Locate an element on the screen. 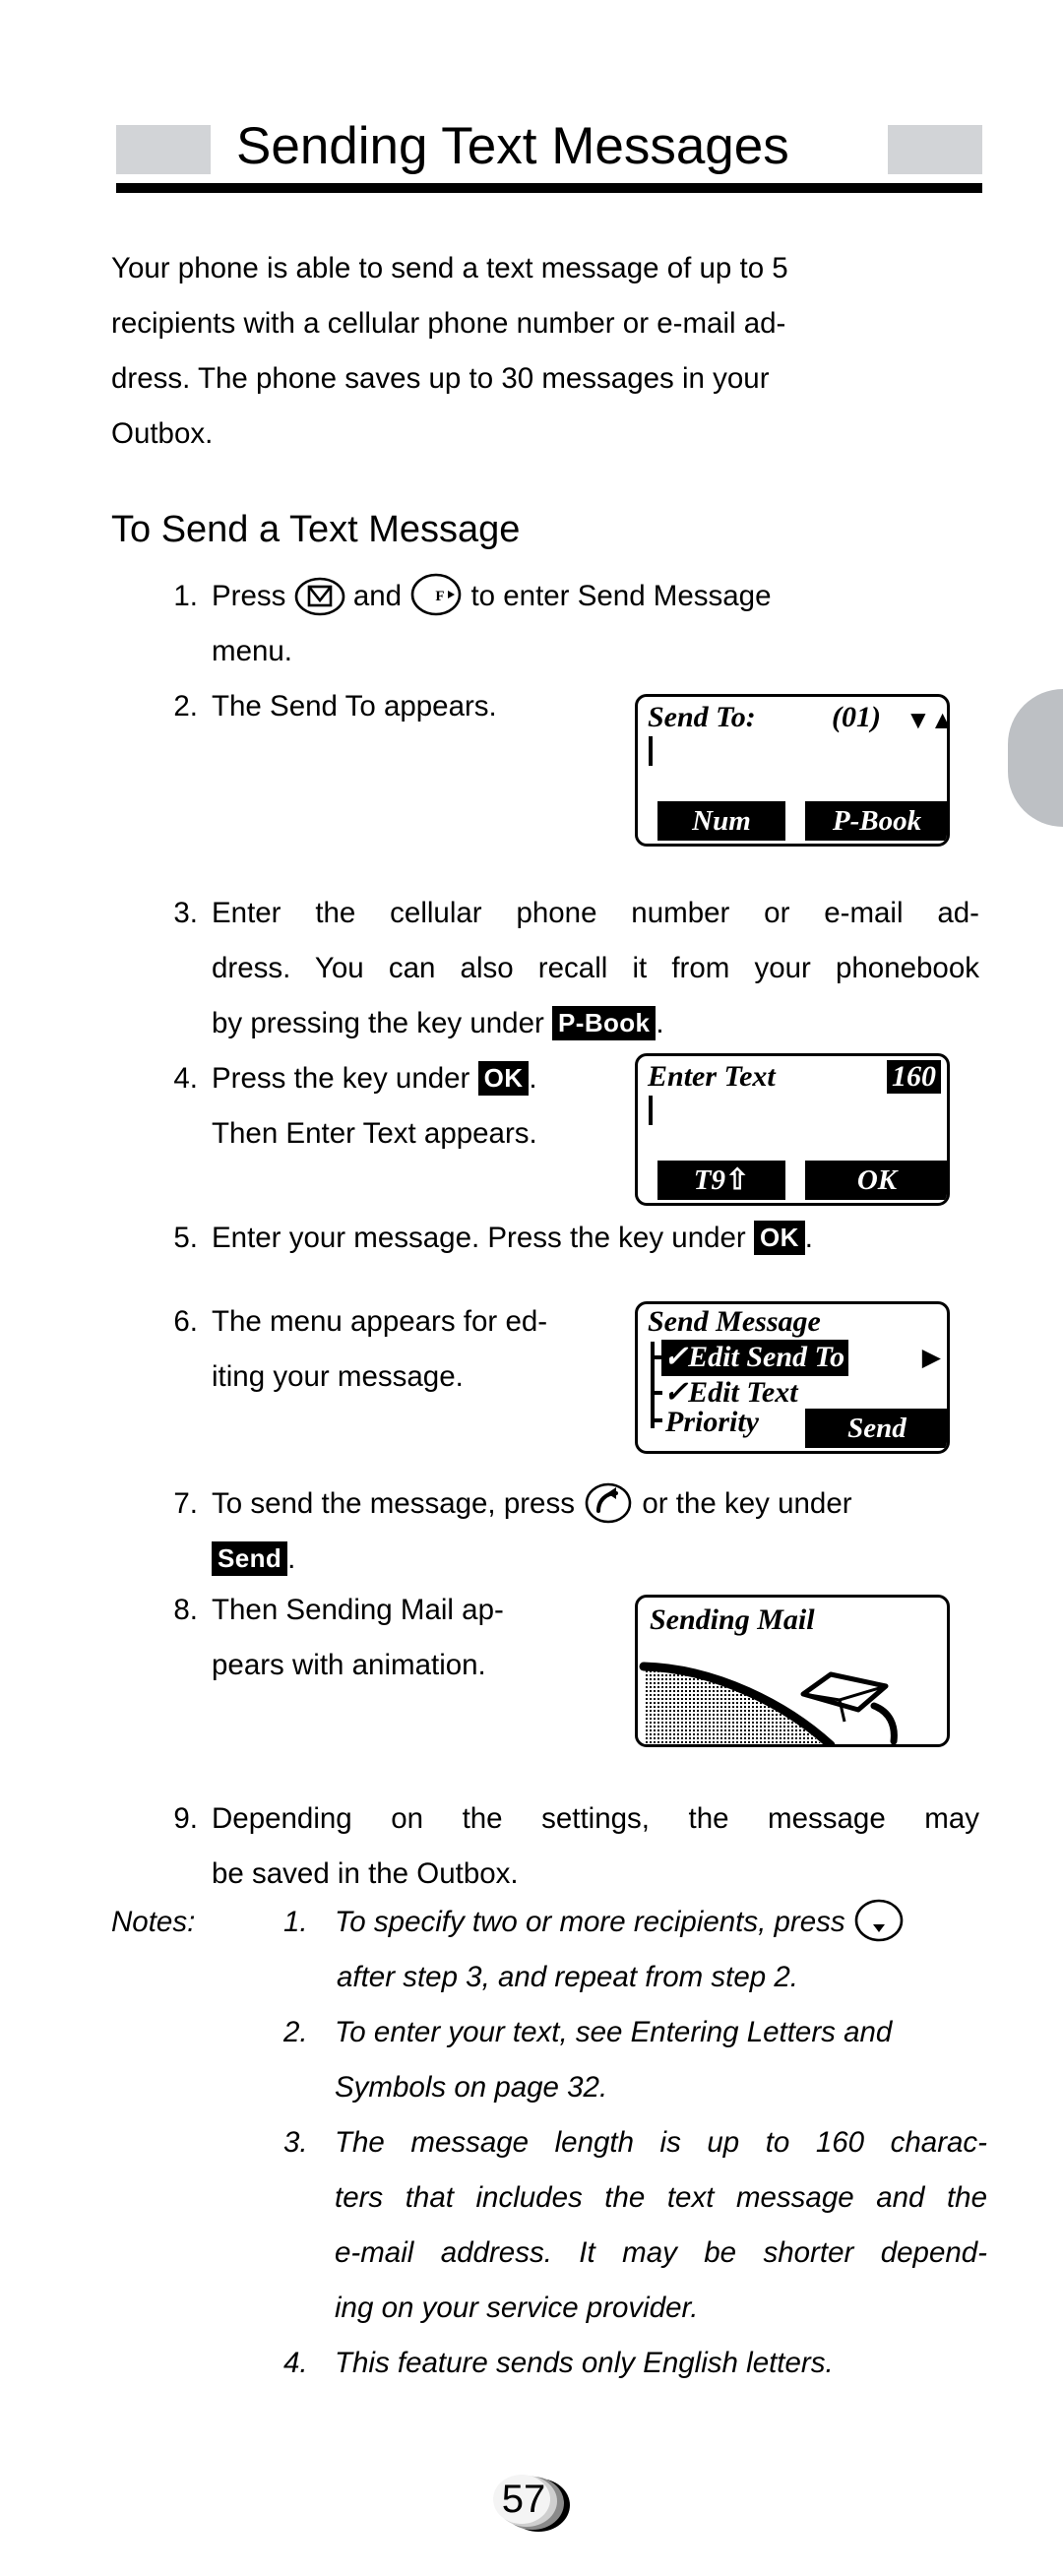 This screenshot has height=2576, width=1063. step-7-text-post: . is located at coordinates (291, 1558).